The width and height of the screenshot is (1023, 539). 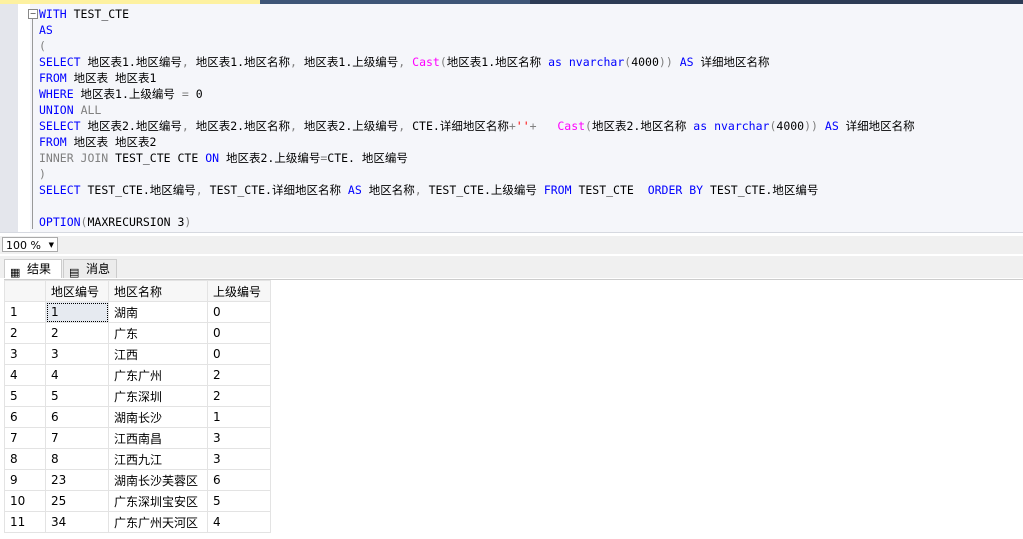 I want to click on table-row: 7 7 江西南昌 3, so click(x=137, y=438).